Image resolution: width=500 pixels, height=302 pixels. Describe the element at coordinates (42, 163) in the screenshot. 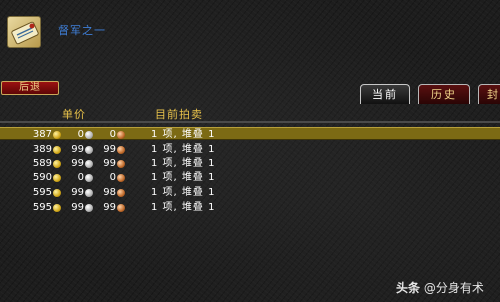

I see `price-gold: 589` at that location.